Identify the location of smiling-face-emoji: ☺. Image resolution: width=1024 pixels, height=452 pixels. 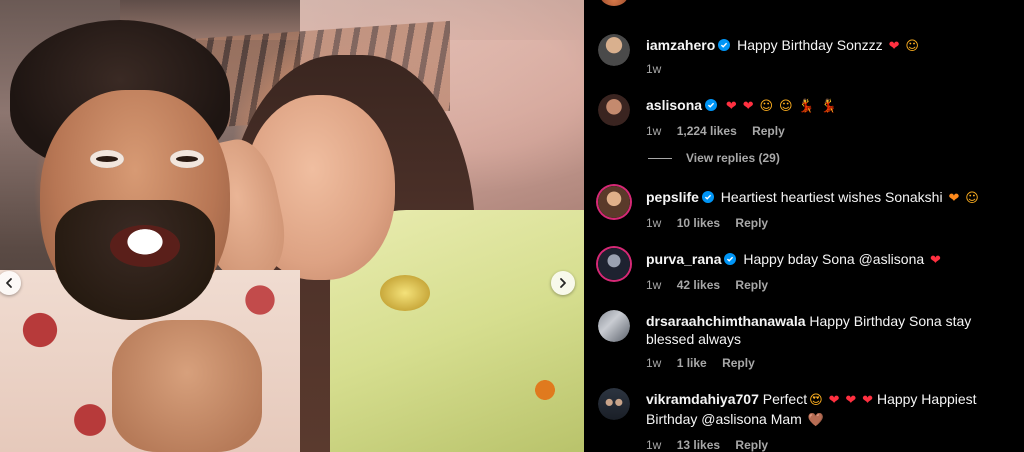
(912, 46).